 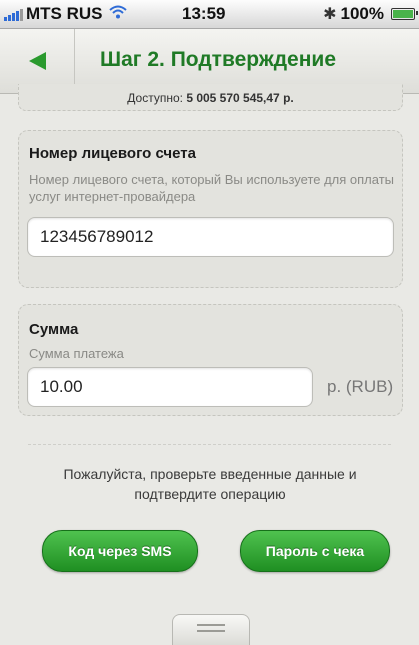 What do you see at coordinates (37, 61) in the screenshot?
I see `back-arrow-icon` at bounding box center [37, 61].